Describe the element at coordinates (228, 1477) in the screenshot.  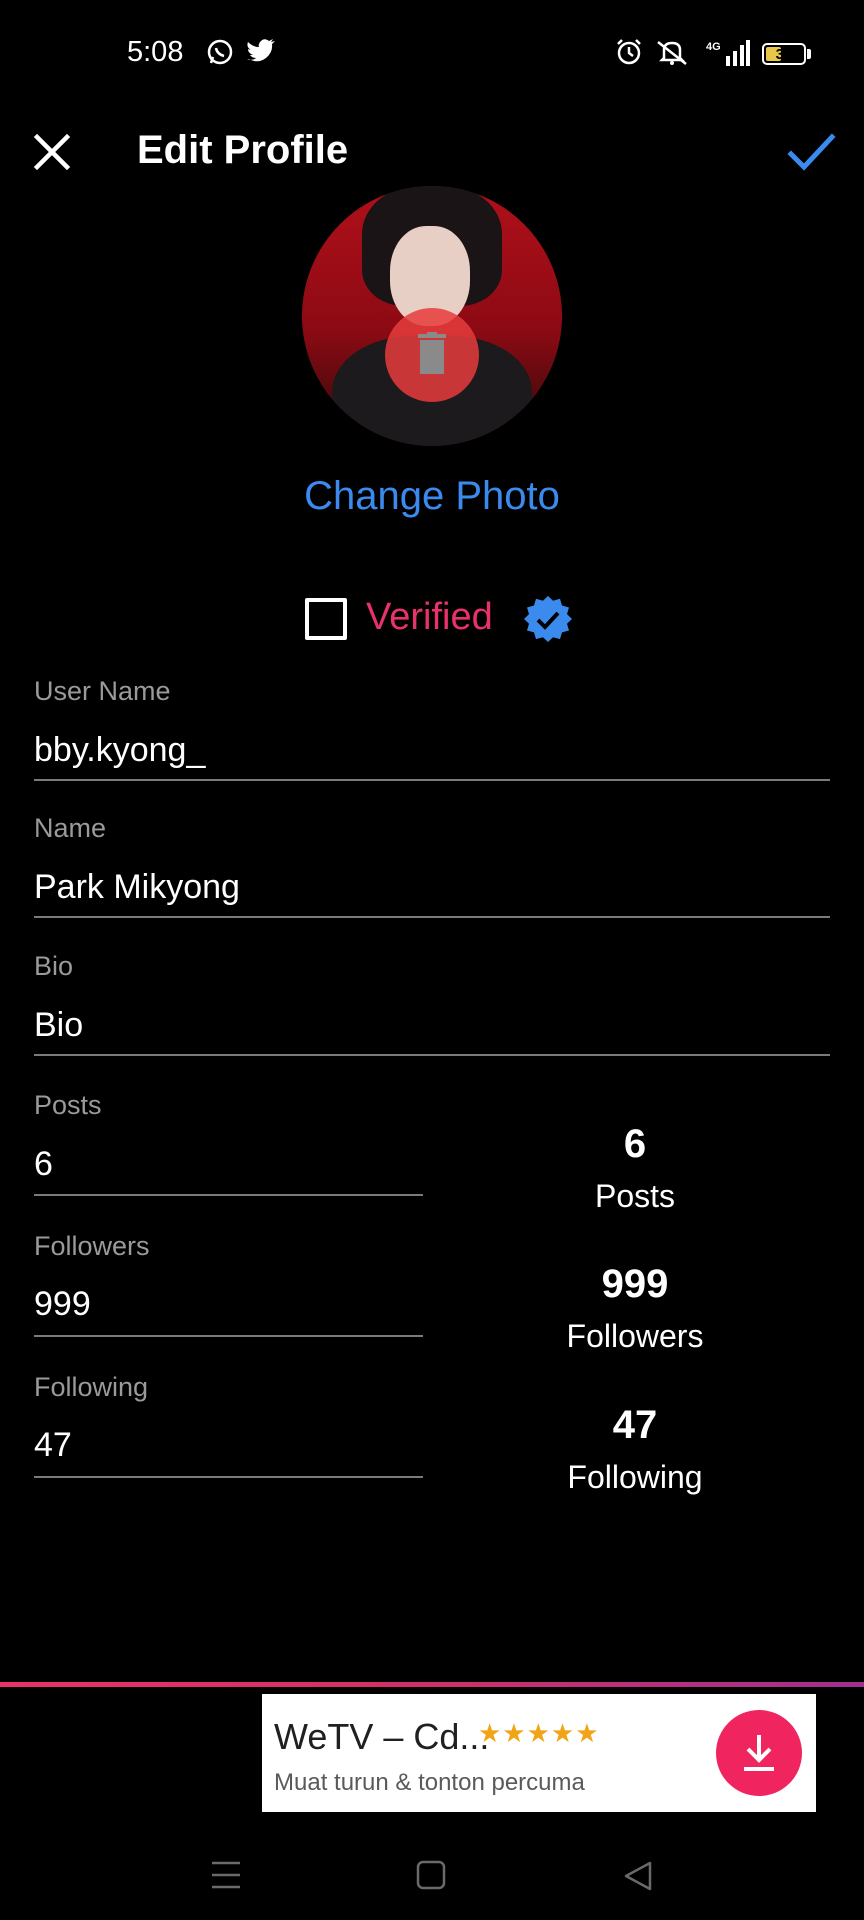
I see `following-underline` at that location.